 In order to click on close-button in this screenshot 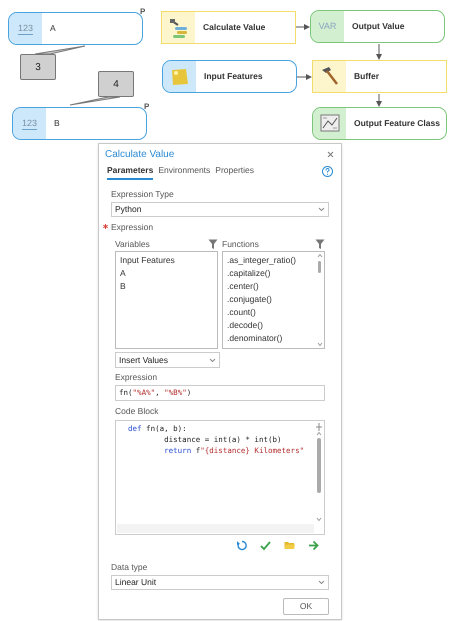, I will do `click(330, 155)`.